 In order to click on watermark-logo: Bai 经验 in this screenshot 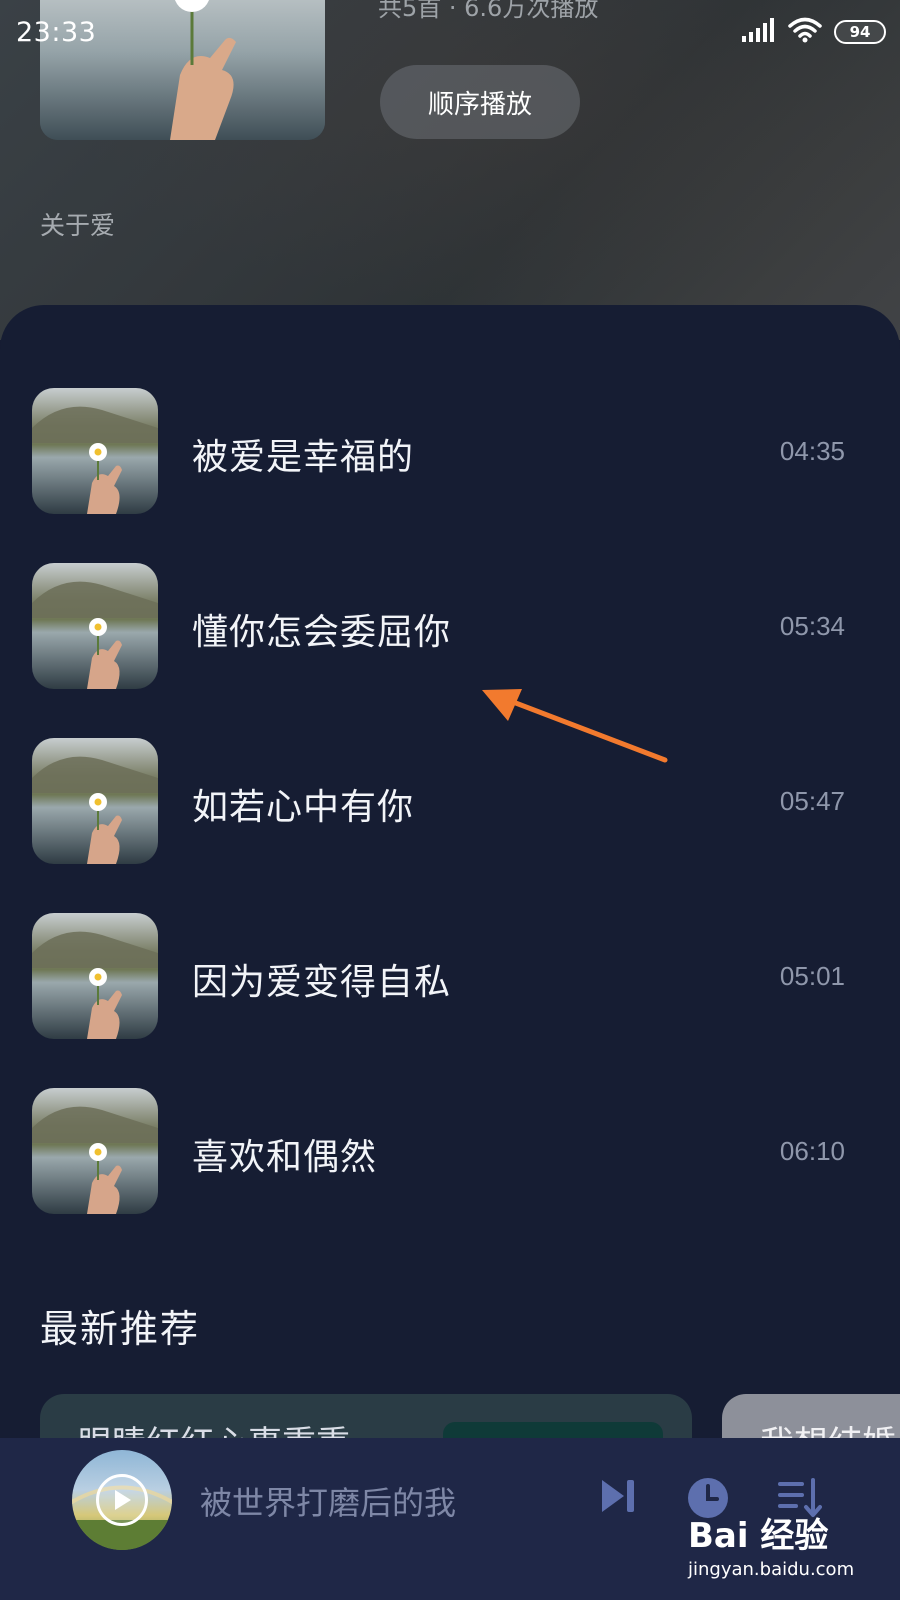, I will do `click(758, 1536)`.